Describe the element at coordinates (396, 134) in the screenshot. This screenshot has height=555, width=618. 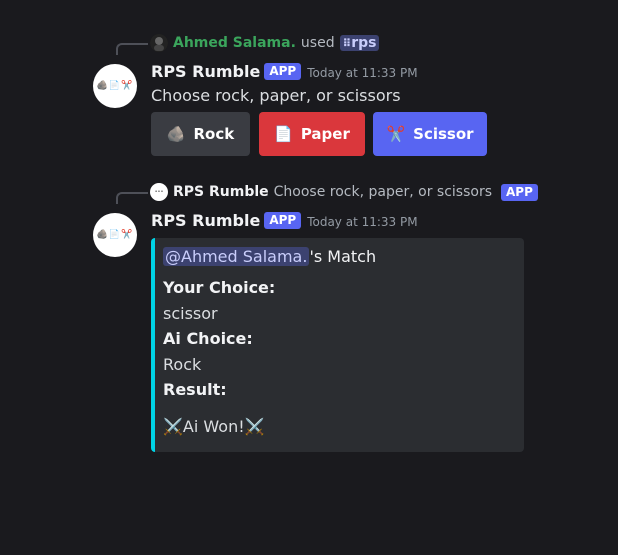
I see `scissor-icon: ✂️` at that location.